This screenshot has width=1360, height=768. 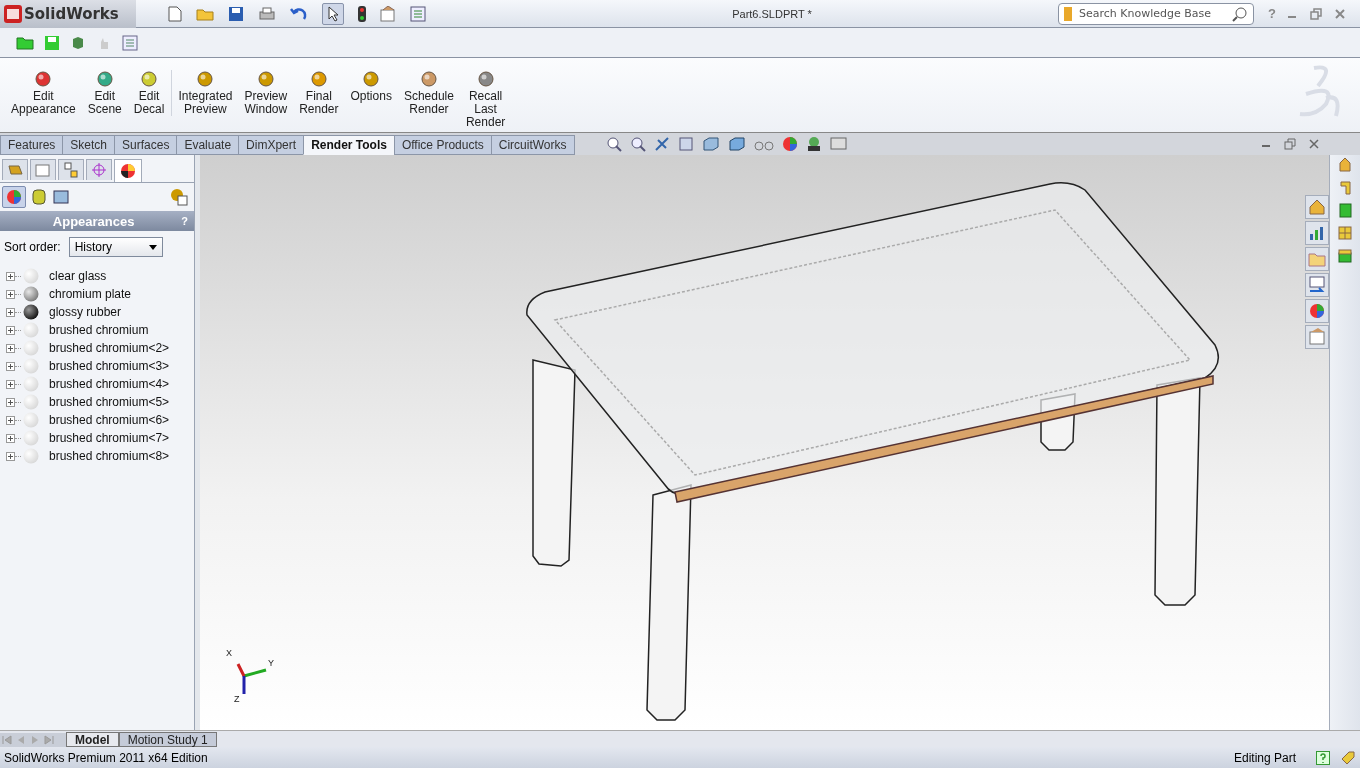 What do you see at coordinates (271, 145) in the screenshot?
I see `command-tab: DimXpert` at bounding box center [271, 145].